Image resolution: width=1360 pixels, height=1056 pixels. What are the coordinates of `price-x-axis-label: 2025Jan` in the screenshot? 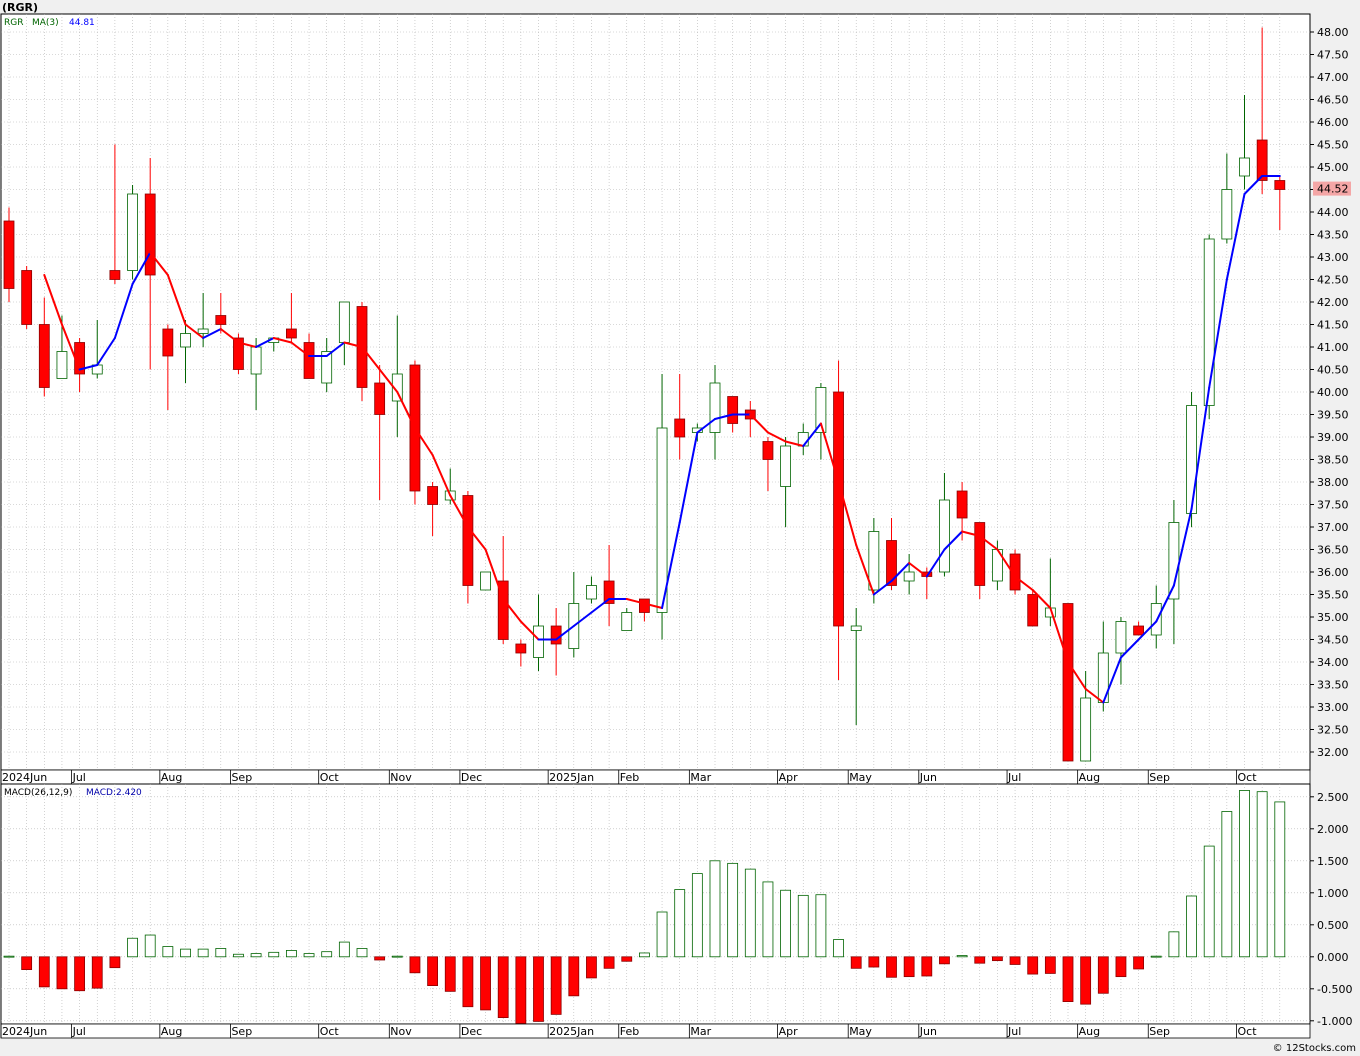 It's located at (571, 777).